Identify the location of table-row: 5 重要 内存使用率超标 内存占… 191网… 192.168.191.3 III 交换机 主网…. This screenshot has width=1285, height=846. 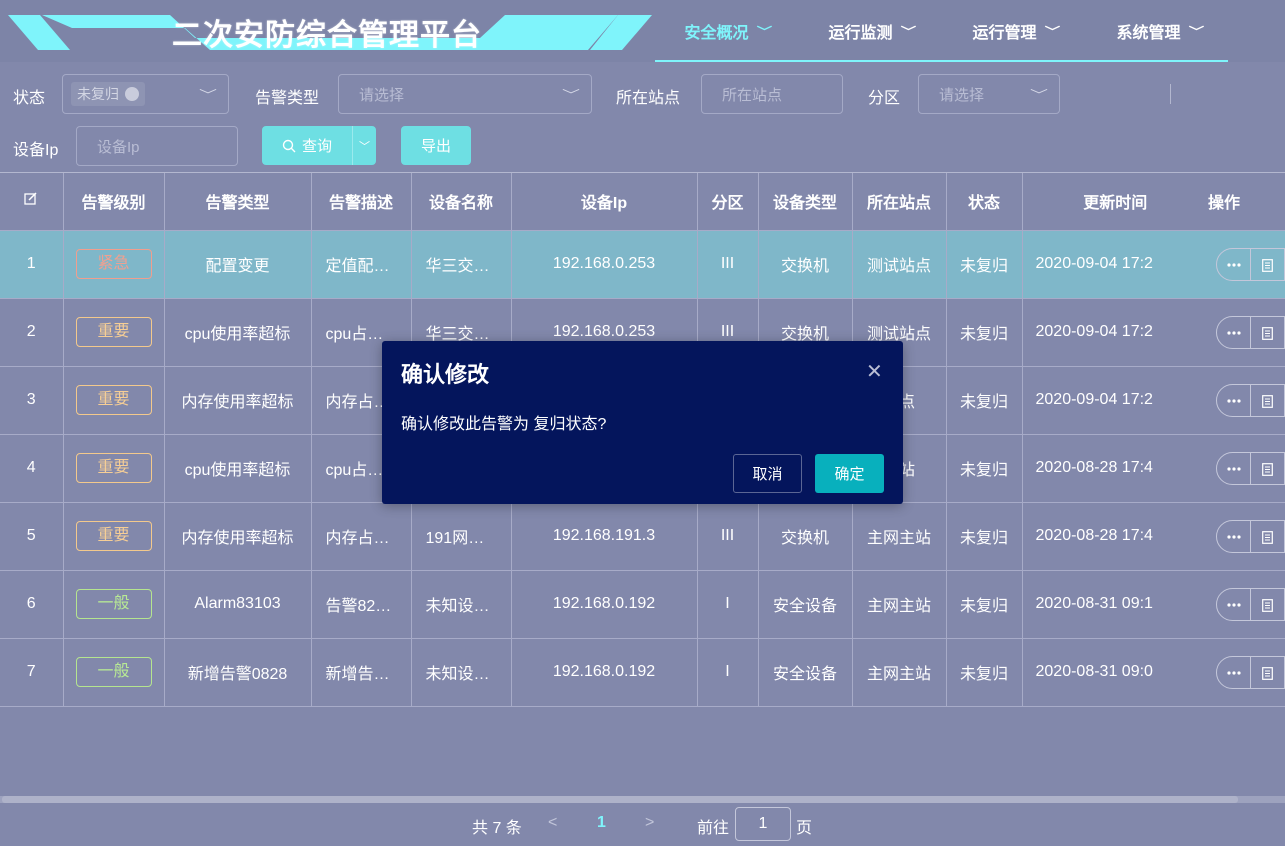
(642, 536).